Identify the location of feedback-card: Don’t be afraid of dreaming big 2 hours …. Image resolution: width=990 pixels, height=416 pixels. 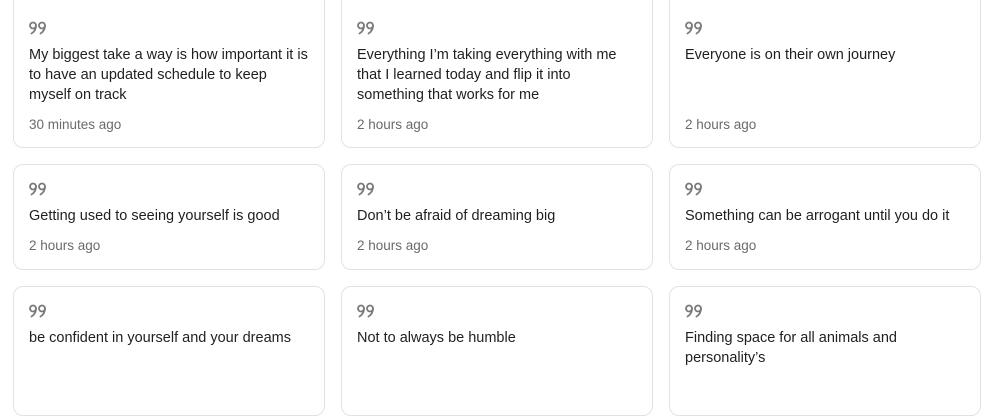
(497, 217).